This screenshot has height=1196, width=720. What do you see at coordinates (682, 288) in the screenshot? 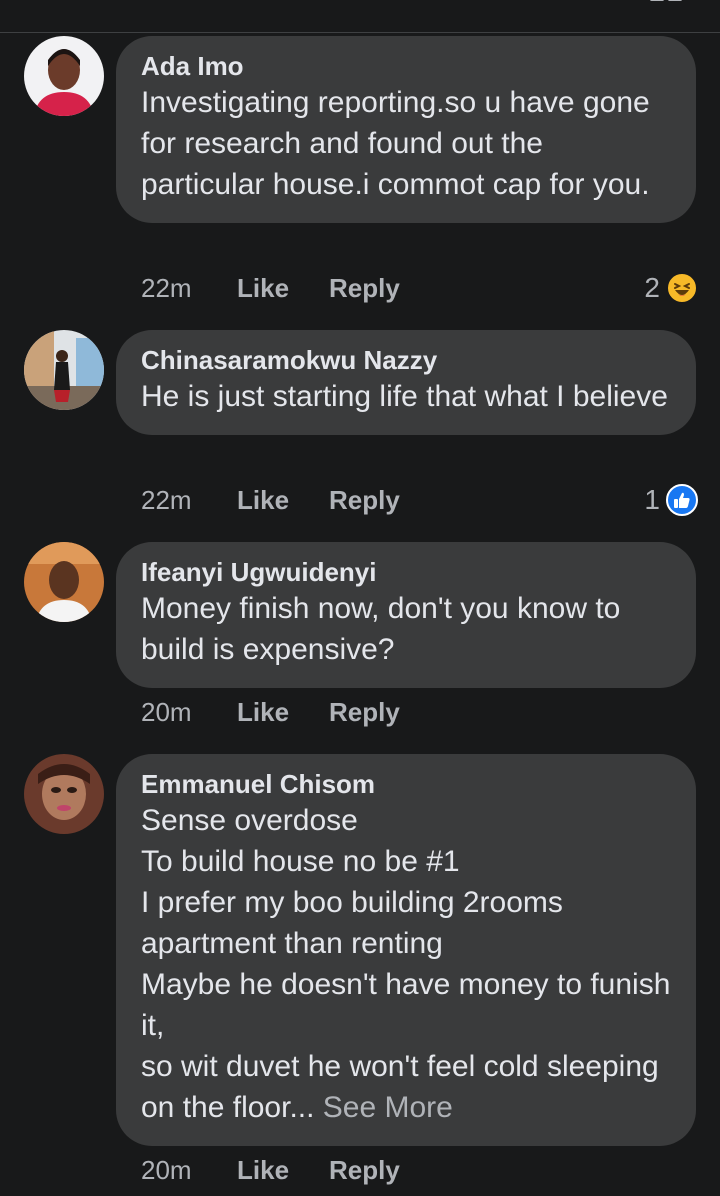
I see `laugh-emoji-icon` at bounding box center [682, 288].